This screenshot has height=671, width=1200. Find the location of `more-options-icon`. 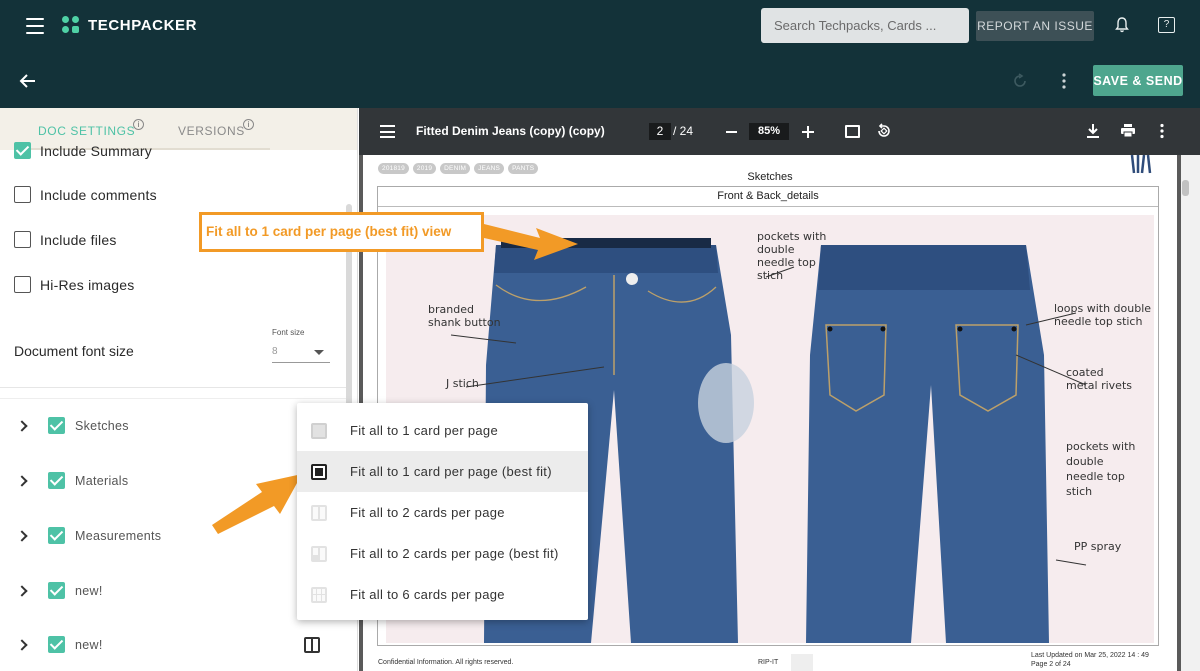

more-options-icon is located at coordinates (1064, 81).